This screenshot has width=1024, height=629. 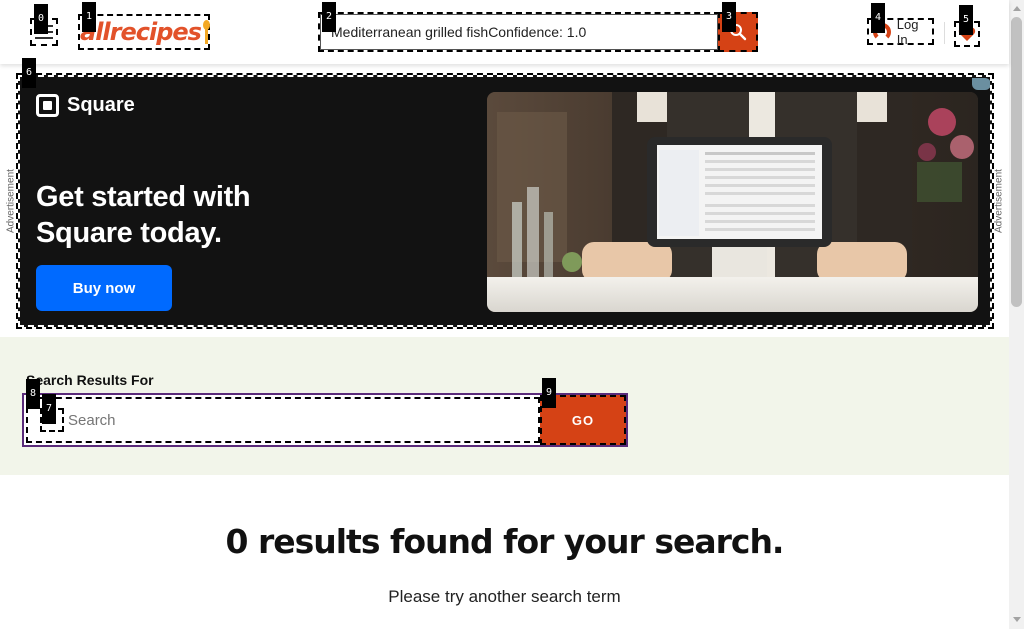 I want to click on search-results-label: Search Results For, so click(x=90, y=380).